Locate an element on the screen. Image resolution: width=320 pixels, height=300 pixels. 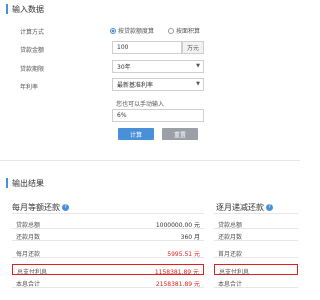
calculate-button: 计算 is located at coordinates (136, 134).